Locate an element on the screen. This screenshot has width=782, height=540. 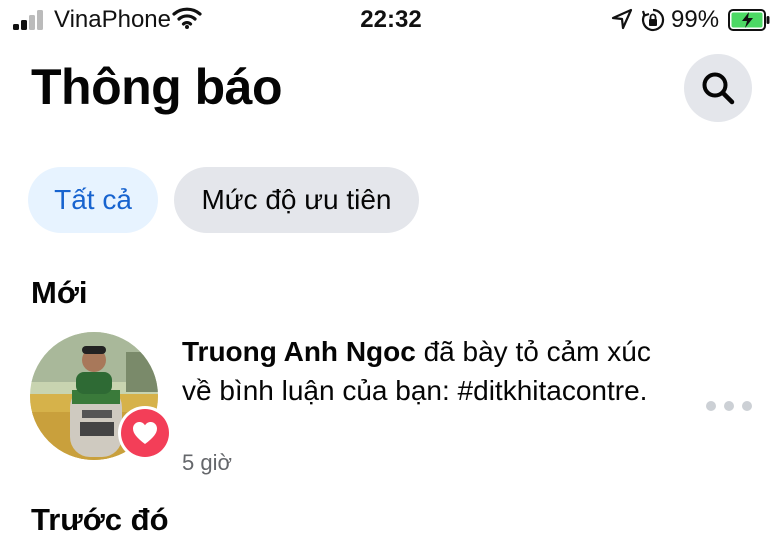
notification-actor: Truong Anh Ngoc is located at coordinates (299, 351).